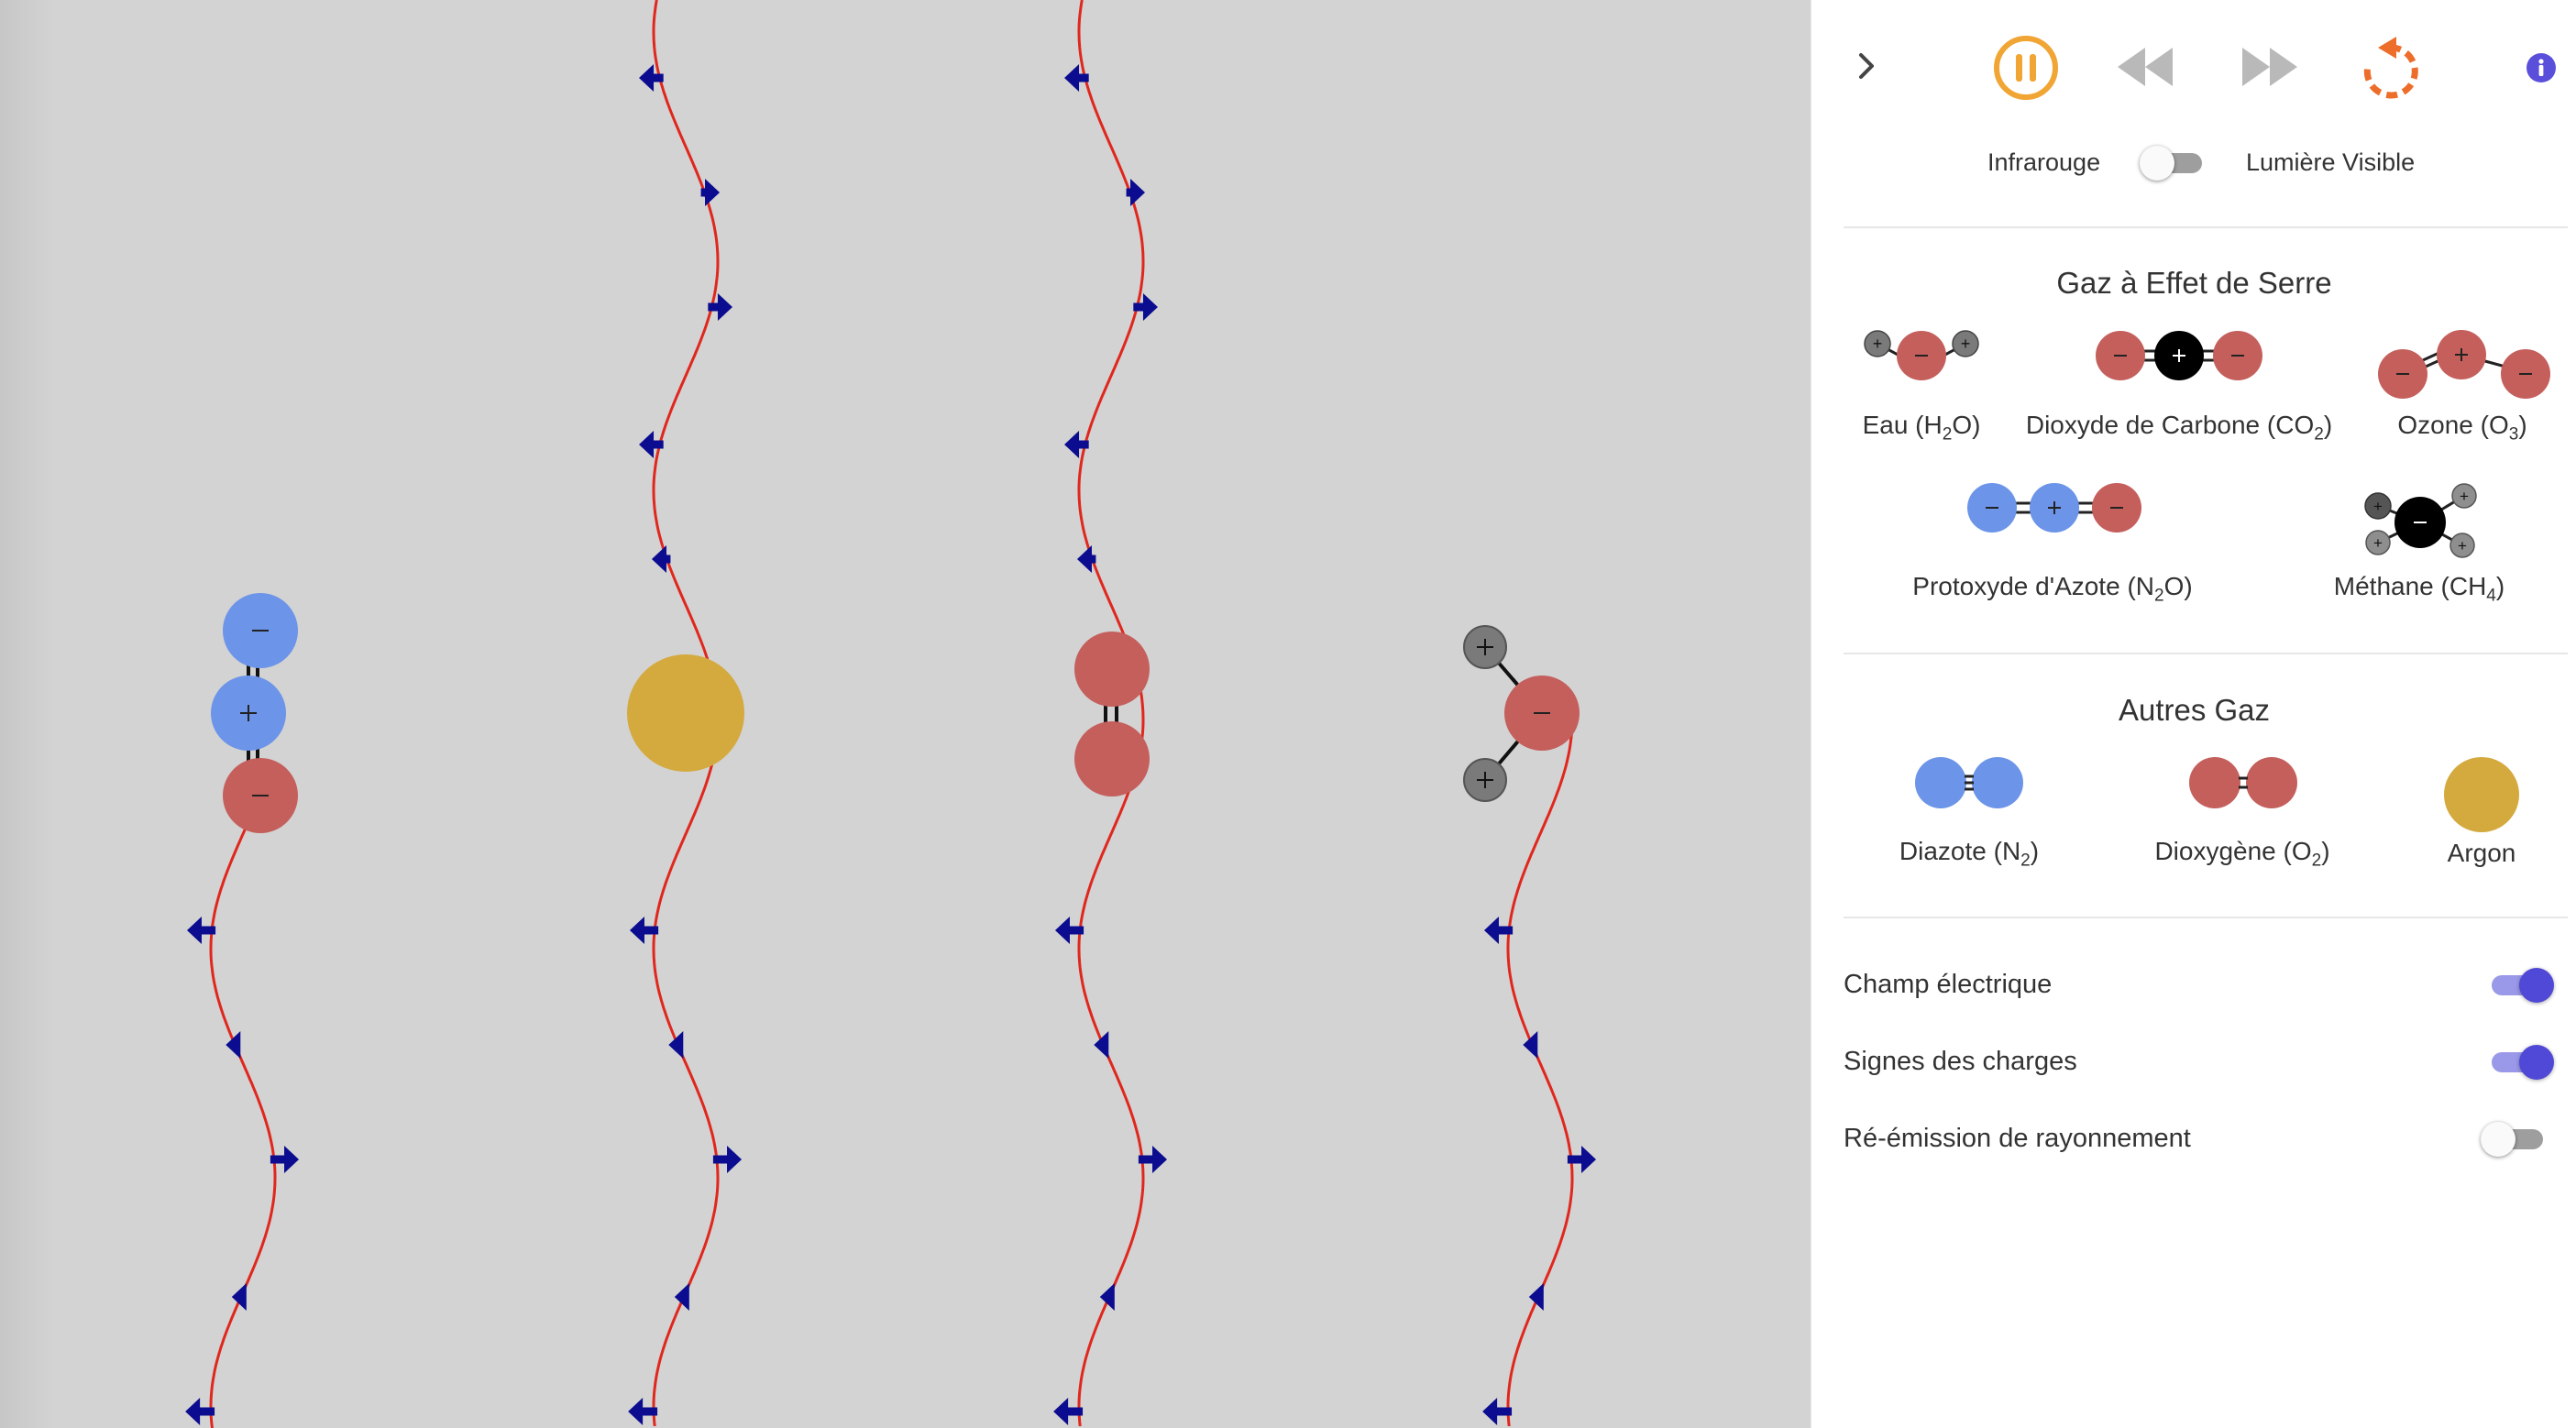 The image size is (2576, 1428). What do you see at coordinates (2018, 1138) in the screenshot?
I see `reemission-label: Ré-émission de rayonnement` at bounding box center [2018, 1138].